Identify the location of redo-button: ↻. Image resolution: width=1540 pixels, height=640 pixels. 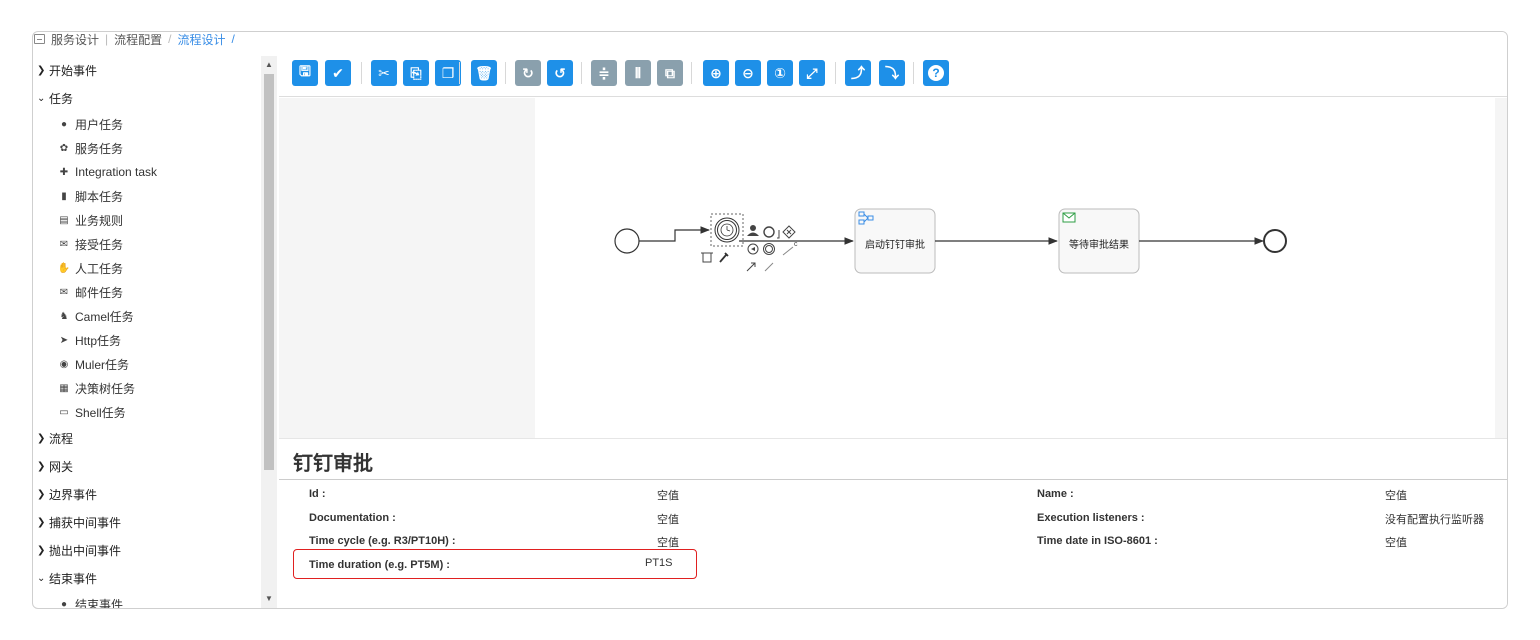
(528, 73).